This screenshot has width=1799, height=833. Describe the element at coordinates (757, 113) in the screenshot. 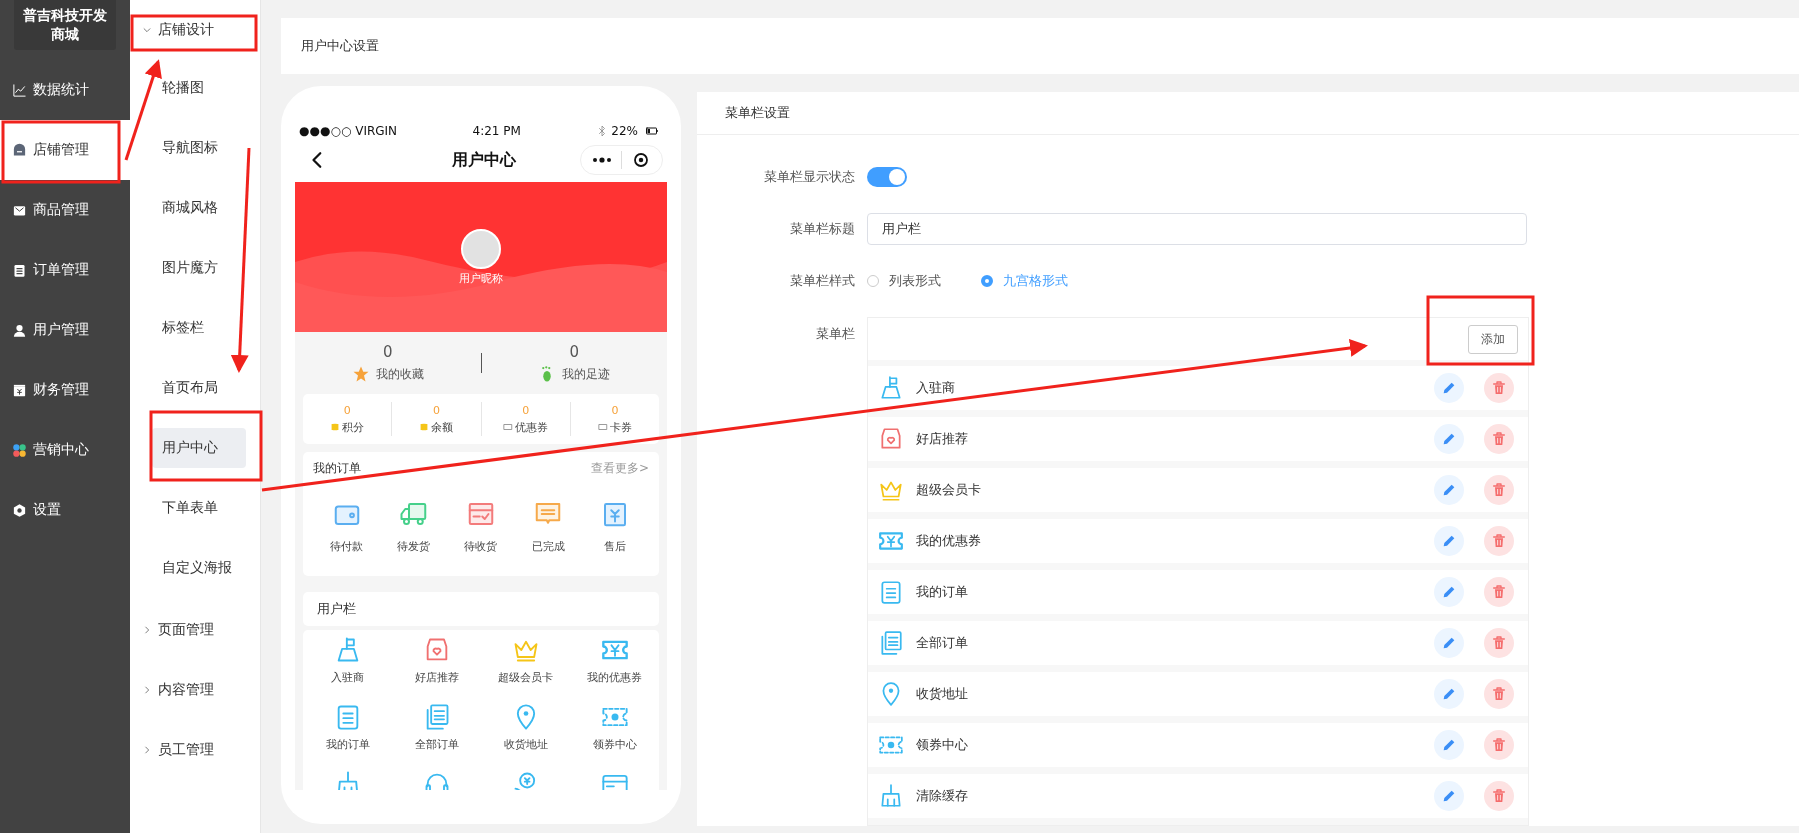

I see `panel-title: 菜单栏设置` at that location.